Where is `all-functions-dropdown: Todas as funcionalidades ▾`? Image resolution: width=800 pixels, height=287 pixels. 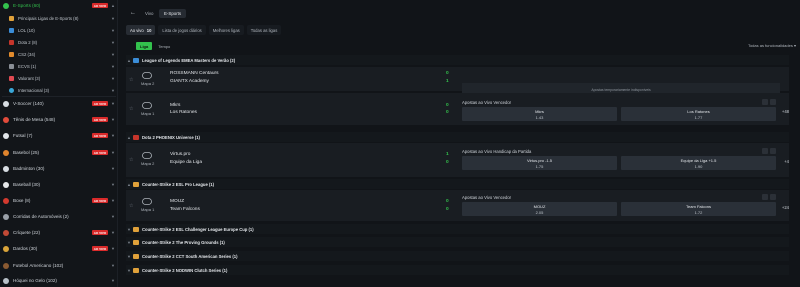
all-functions-dropdown: Todas as funcionalidades ▾ is located at coordinates (772, 45).